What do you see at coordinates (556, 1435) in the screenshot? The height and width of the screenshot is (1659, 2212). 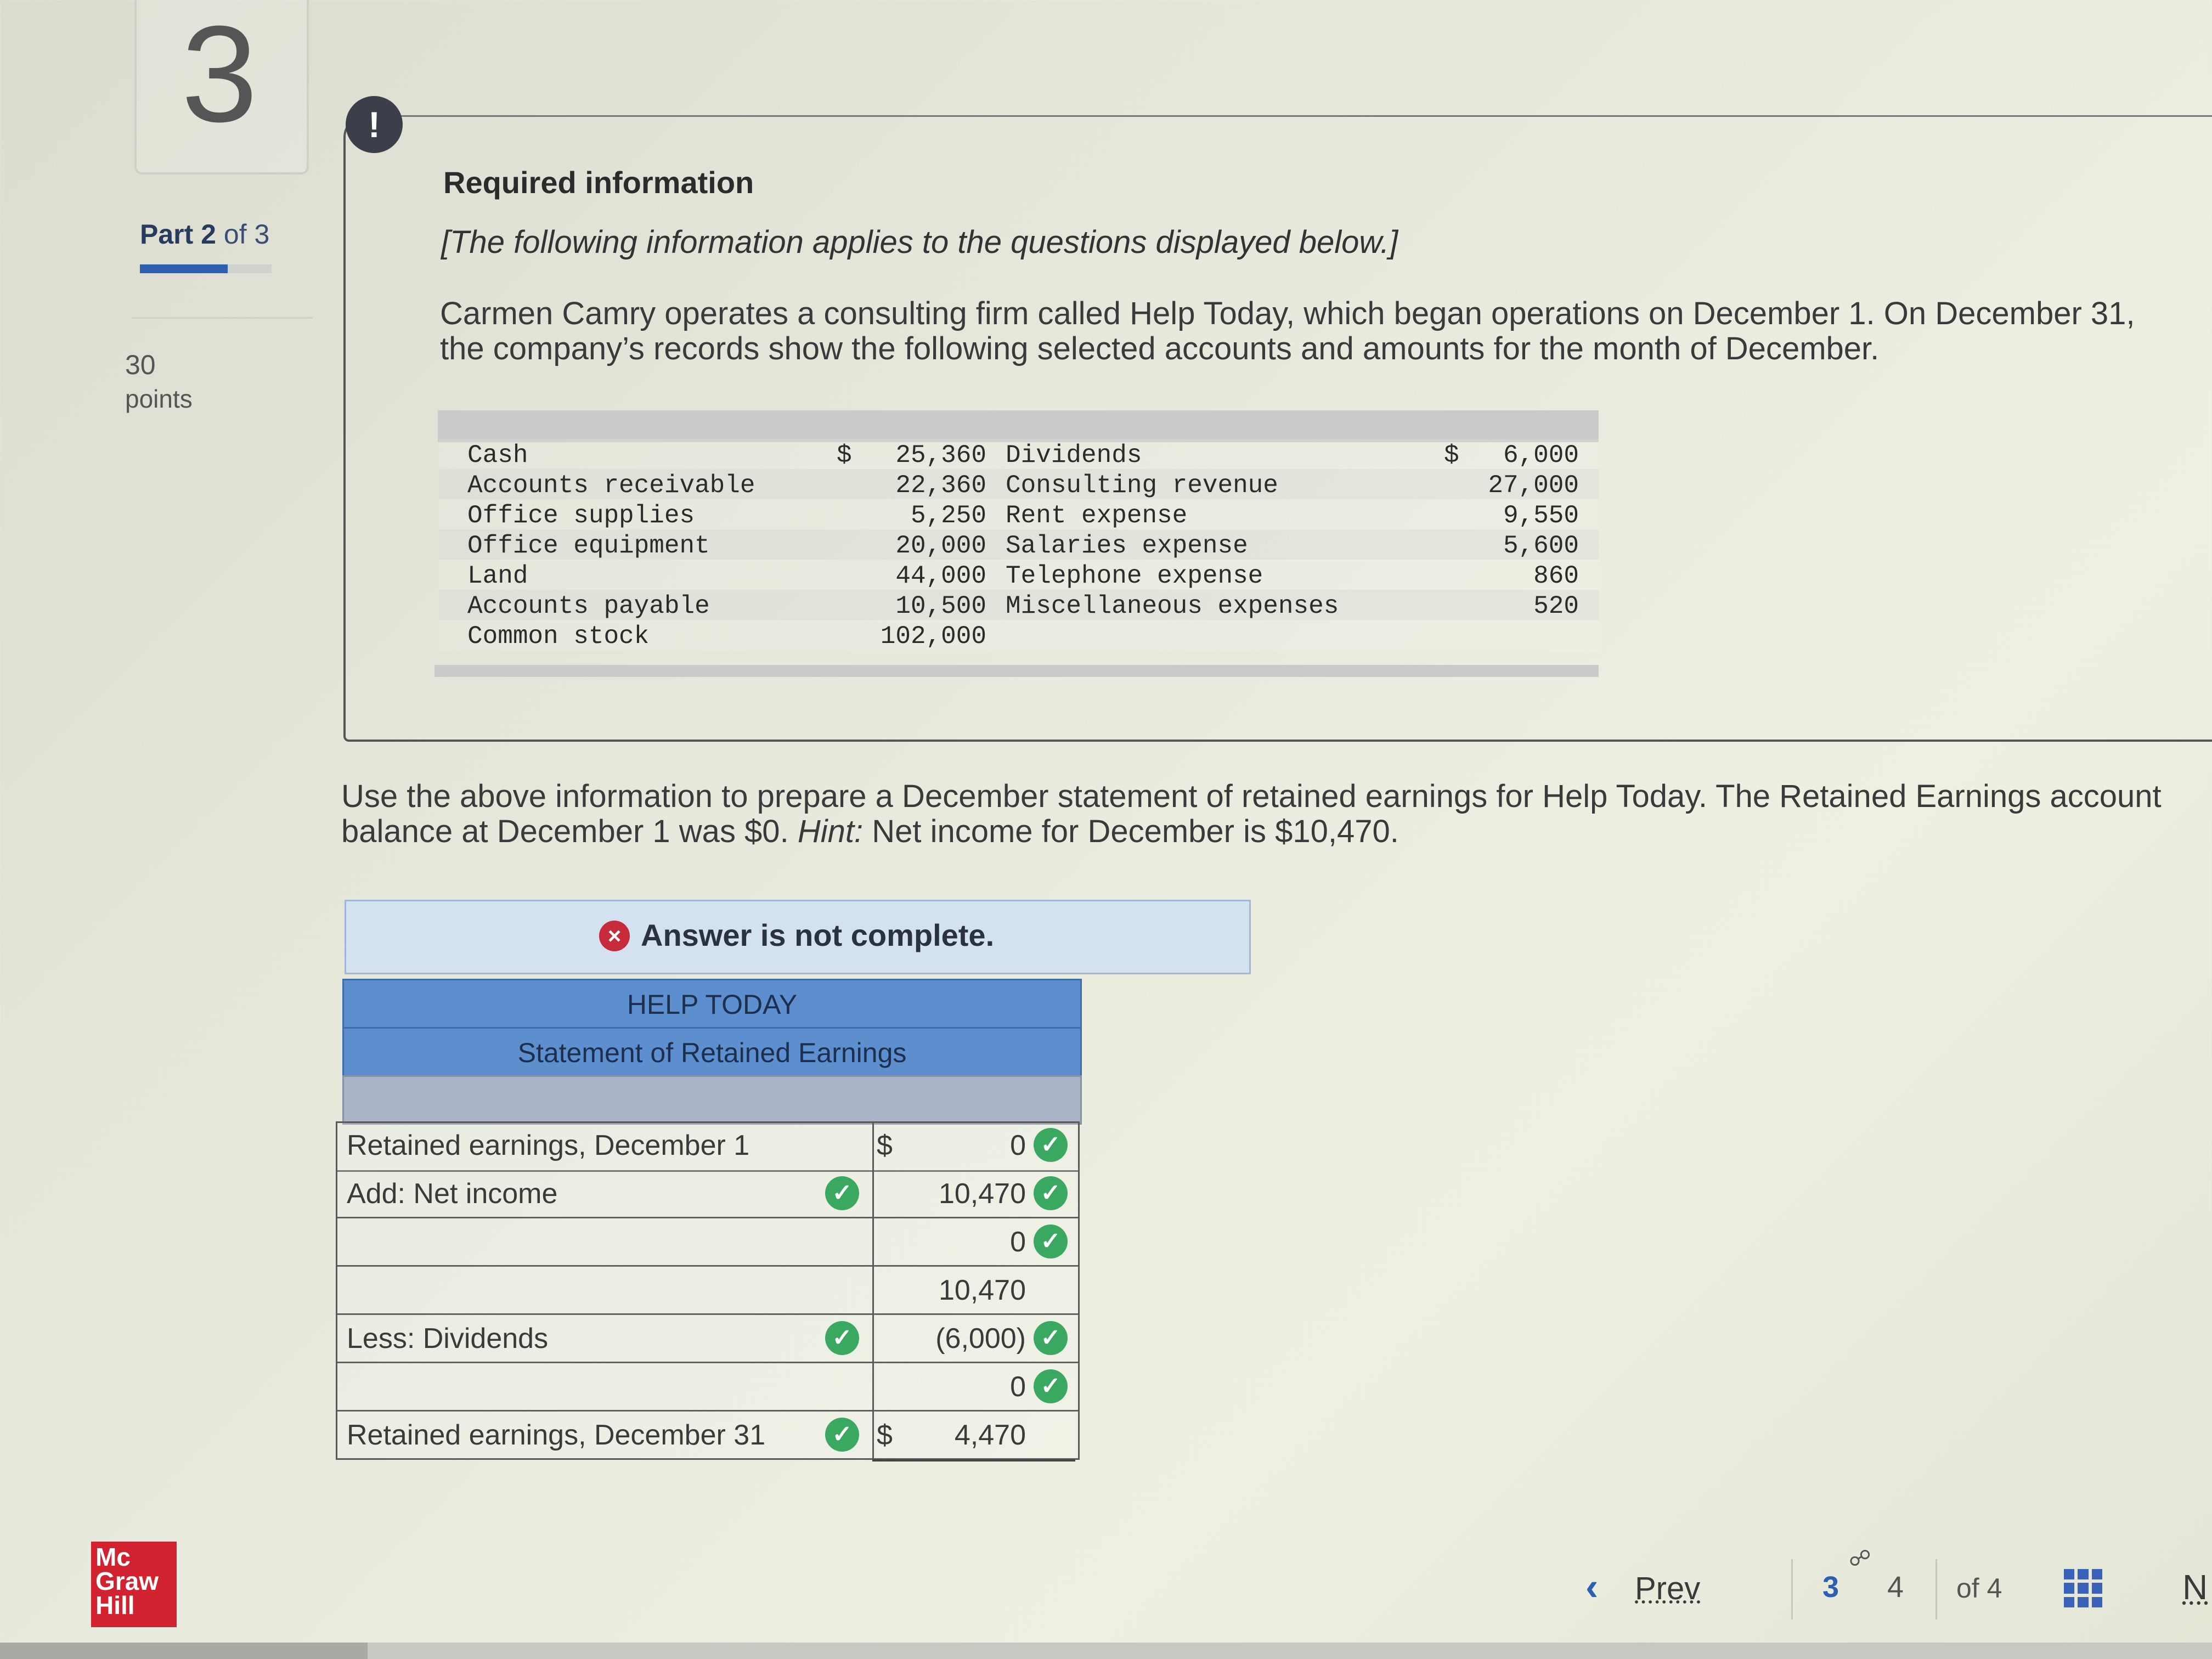 I see `statement-row-label-field: Retained earnings, December 31` at bounding box center [556, 1435].